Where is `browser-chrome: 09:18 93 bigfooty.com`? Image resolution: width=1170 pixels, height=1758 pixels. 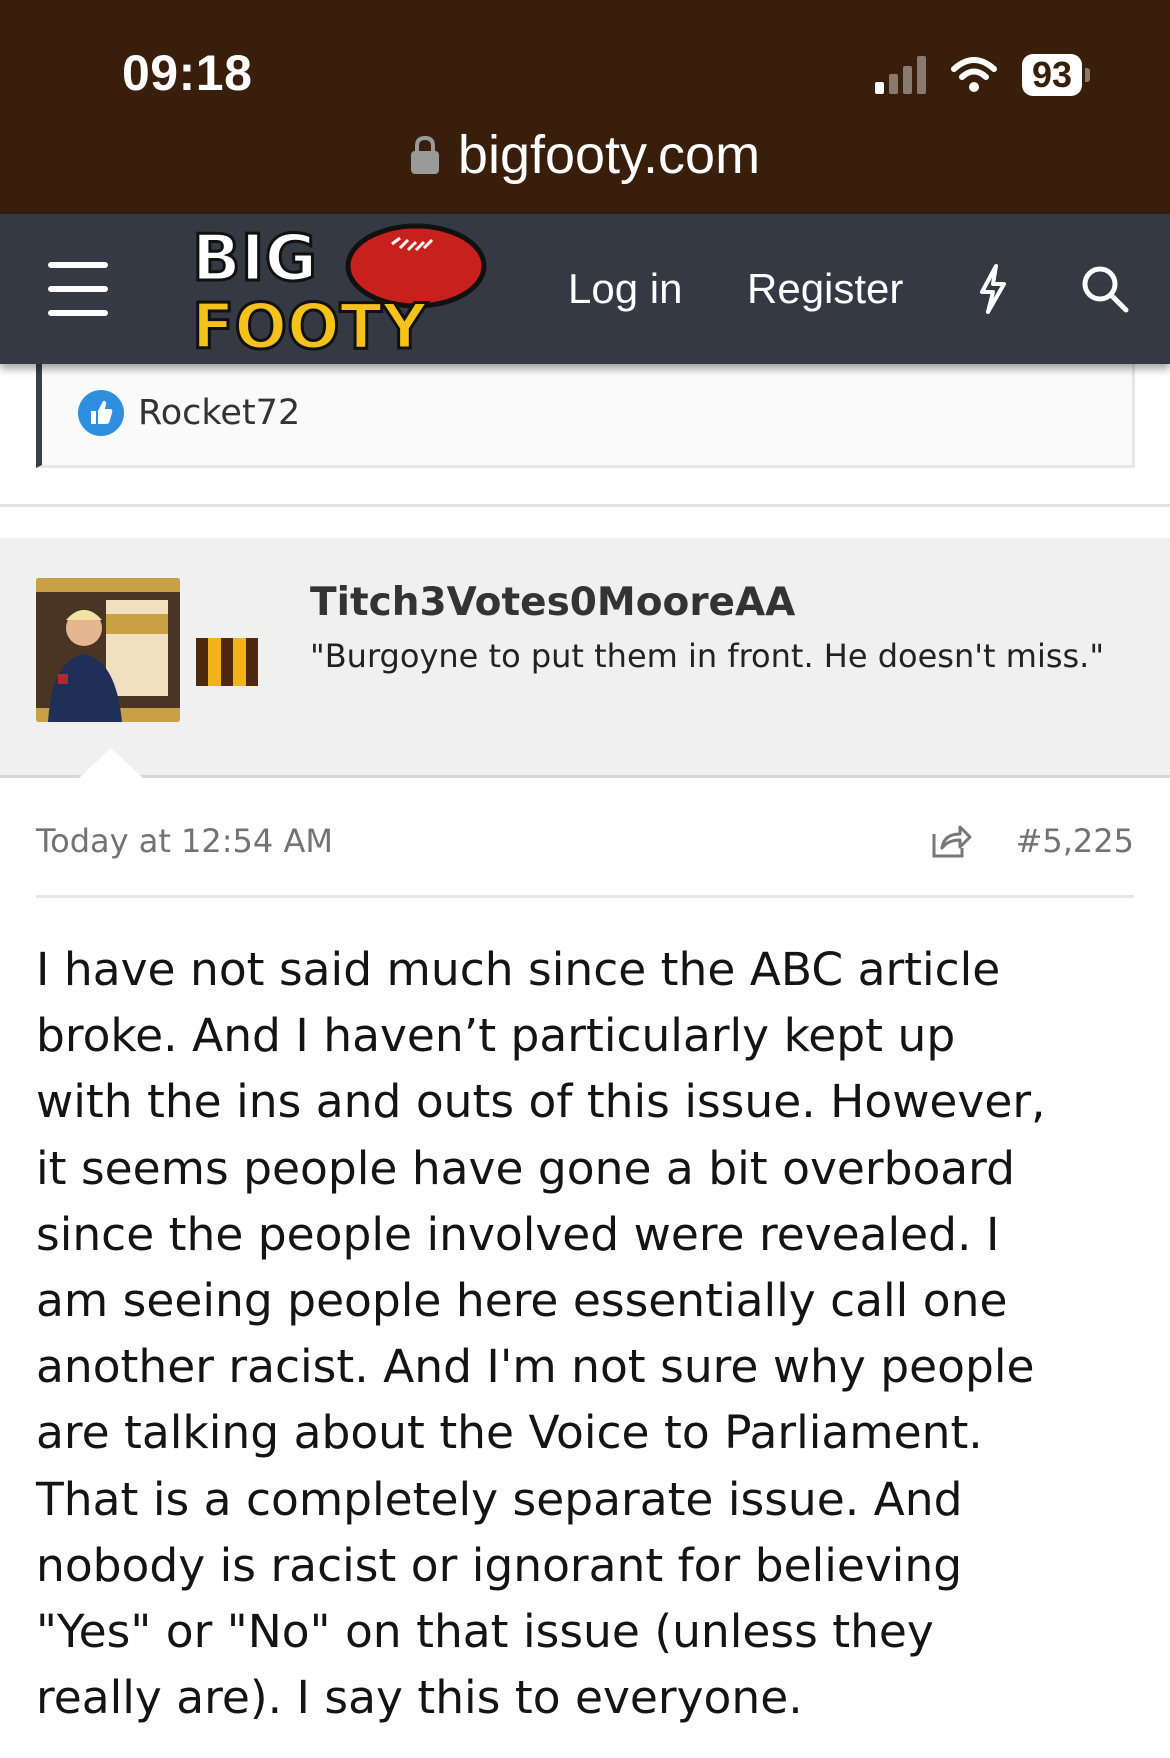 browser-chrome: 09:18 93 bigfooty.com is located at coordinates (585, 107).